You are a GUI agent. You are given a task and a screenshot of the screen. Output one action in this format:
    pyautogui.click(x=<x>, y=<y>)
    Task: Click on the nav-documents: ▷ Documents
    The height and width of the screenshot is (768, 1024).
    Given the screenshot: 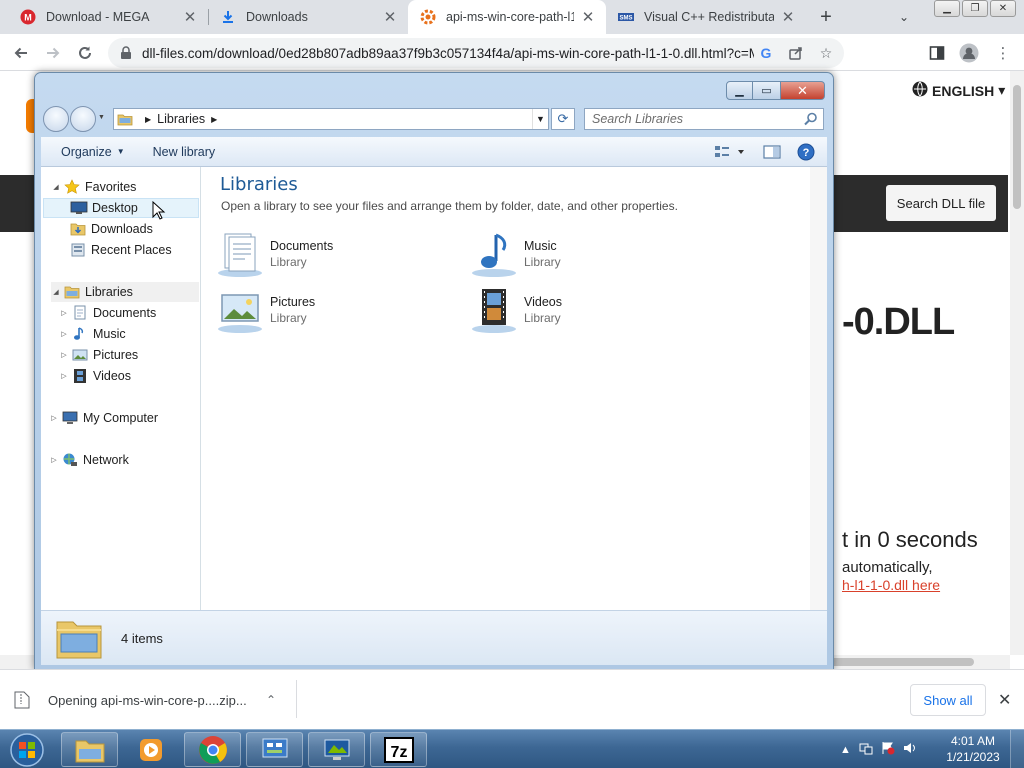 What is the action you would take?
    pyautogui.click(x=107, y=313)
    